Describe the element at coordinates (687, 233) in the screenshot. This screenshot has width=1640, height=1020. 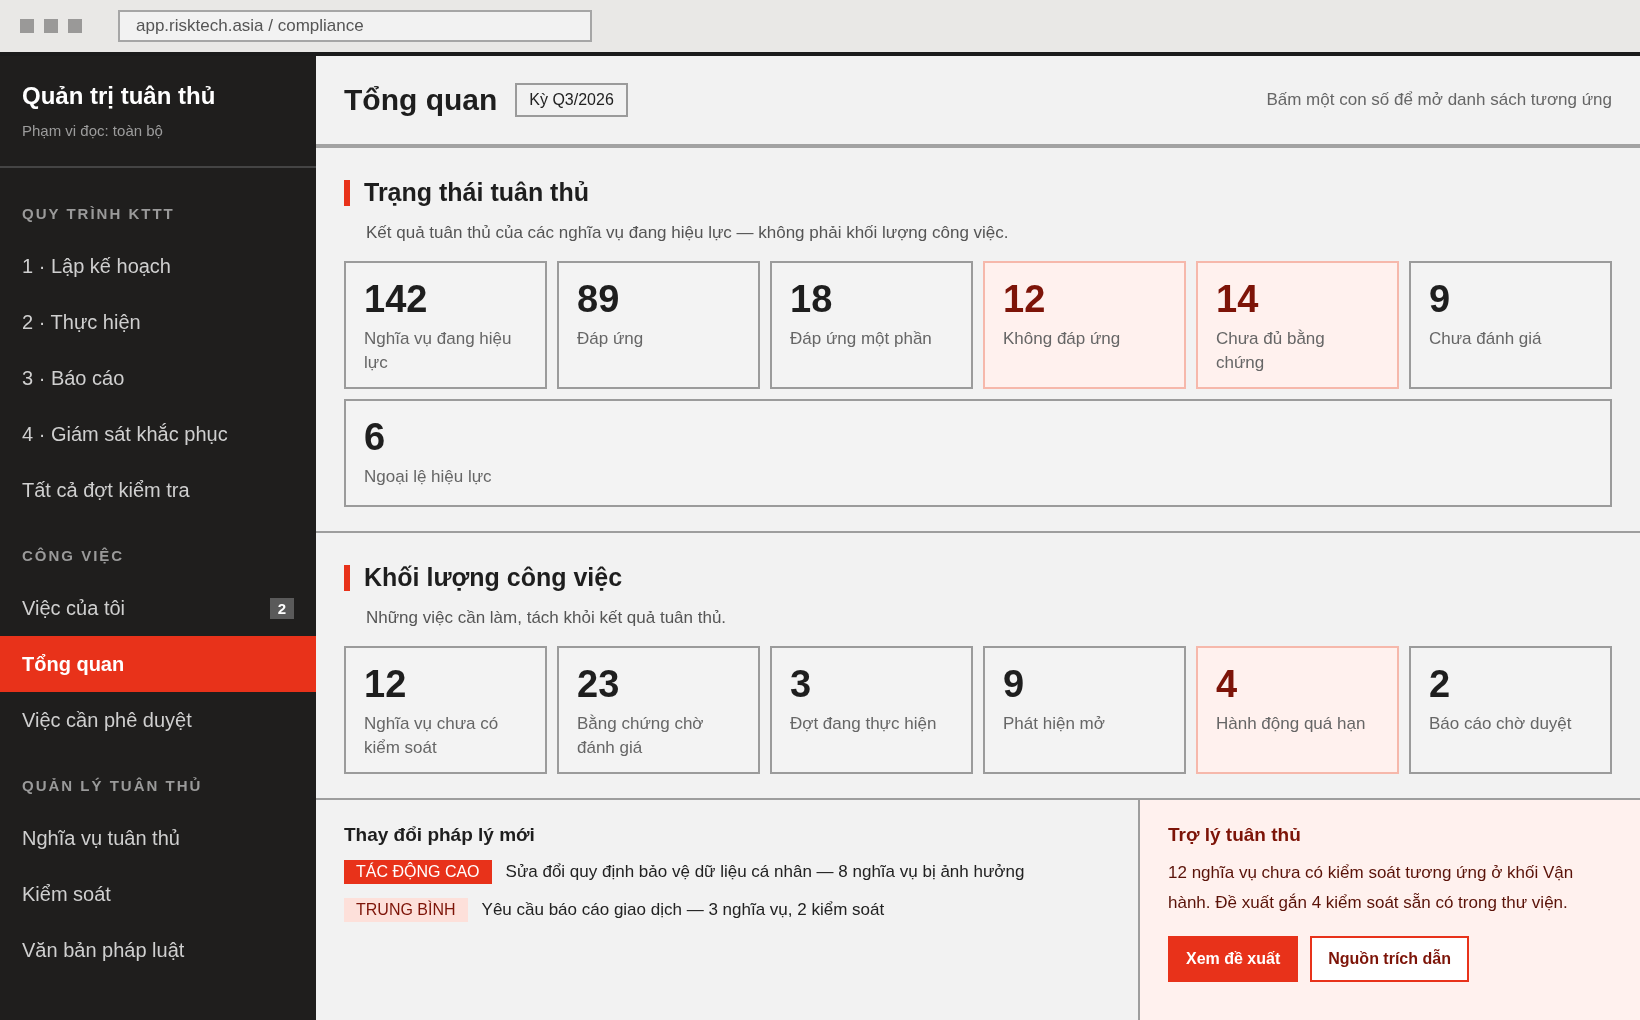
I see `section-description: Kết quả tuân thủ của các nghĩa vụ đang hiệu lực — không phải khối lượng công việc.` at that location.